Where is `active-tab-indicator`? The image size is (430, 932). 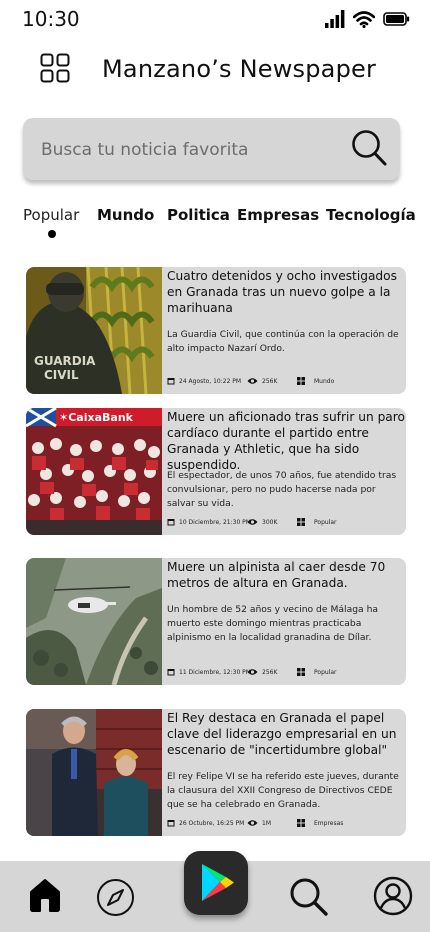 active-tab-indicator is located at coordinates (52, 234).